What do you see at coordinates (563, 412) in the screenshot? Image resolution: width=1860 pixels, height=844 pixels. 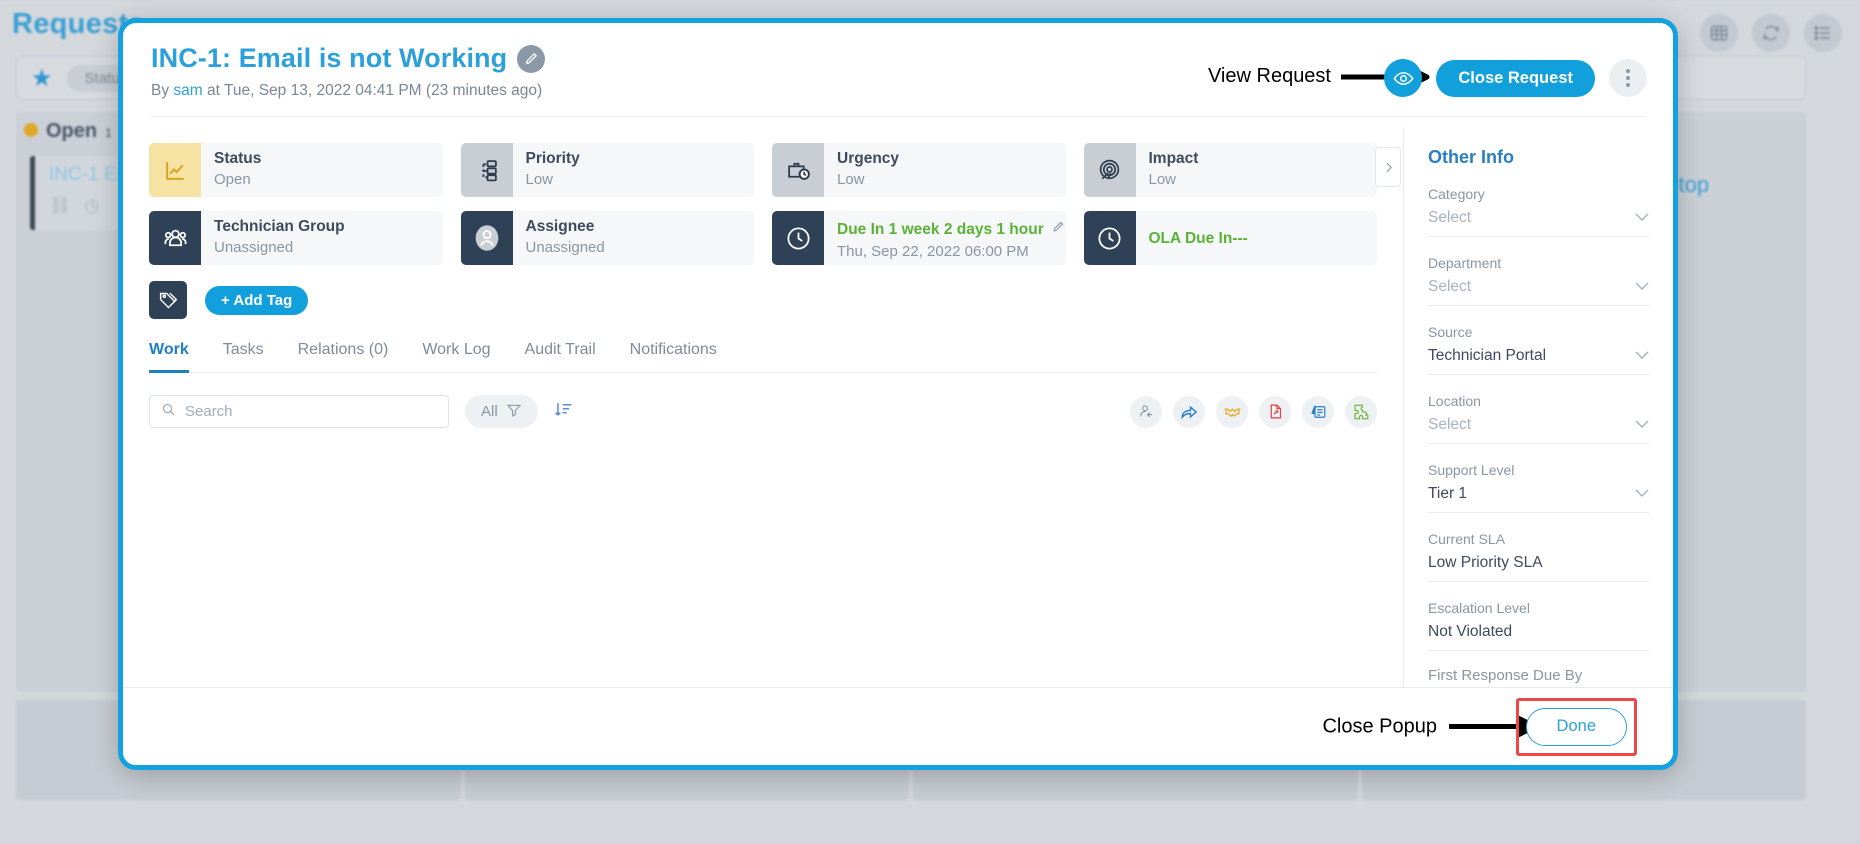 I see `sort-descending-icon` at bounding box center [563, 412].